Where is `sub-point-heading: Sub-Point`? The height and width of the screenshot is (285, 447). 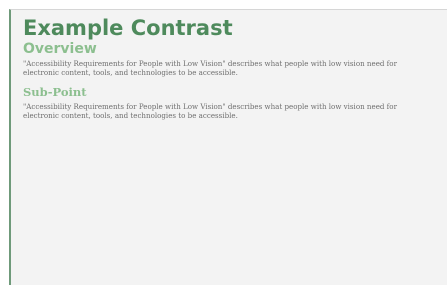
sub-point-heading: Sub-Point is located at coordinates (55, 92).